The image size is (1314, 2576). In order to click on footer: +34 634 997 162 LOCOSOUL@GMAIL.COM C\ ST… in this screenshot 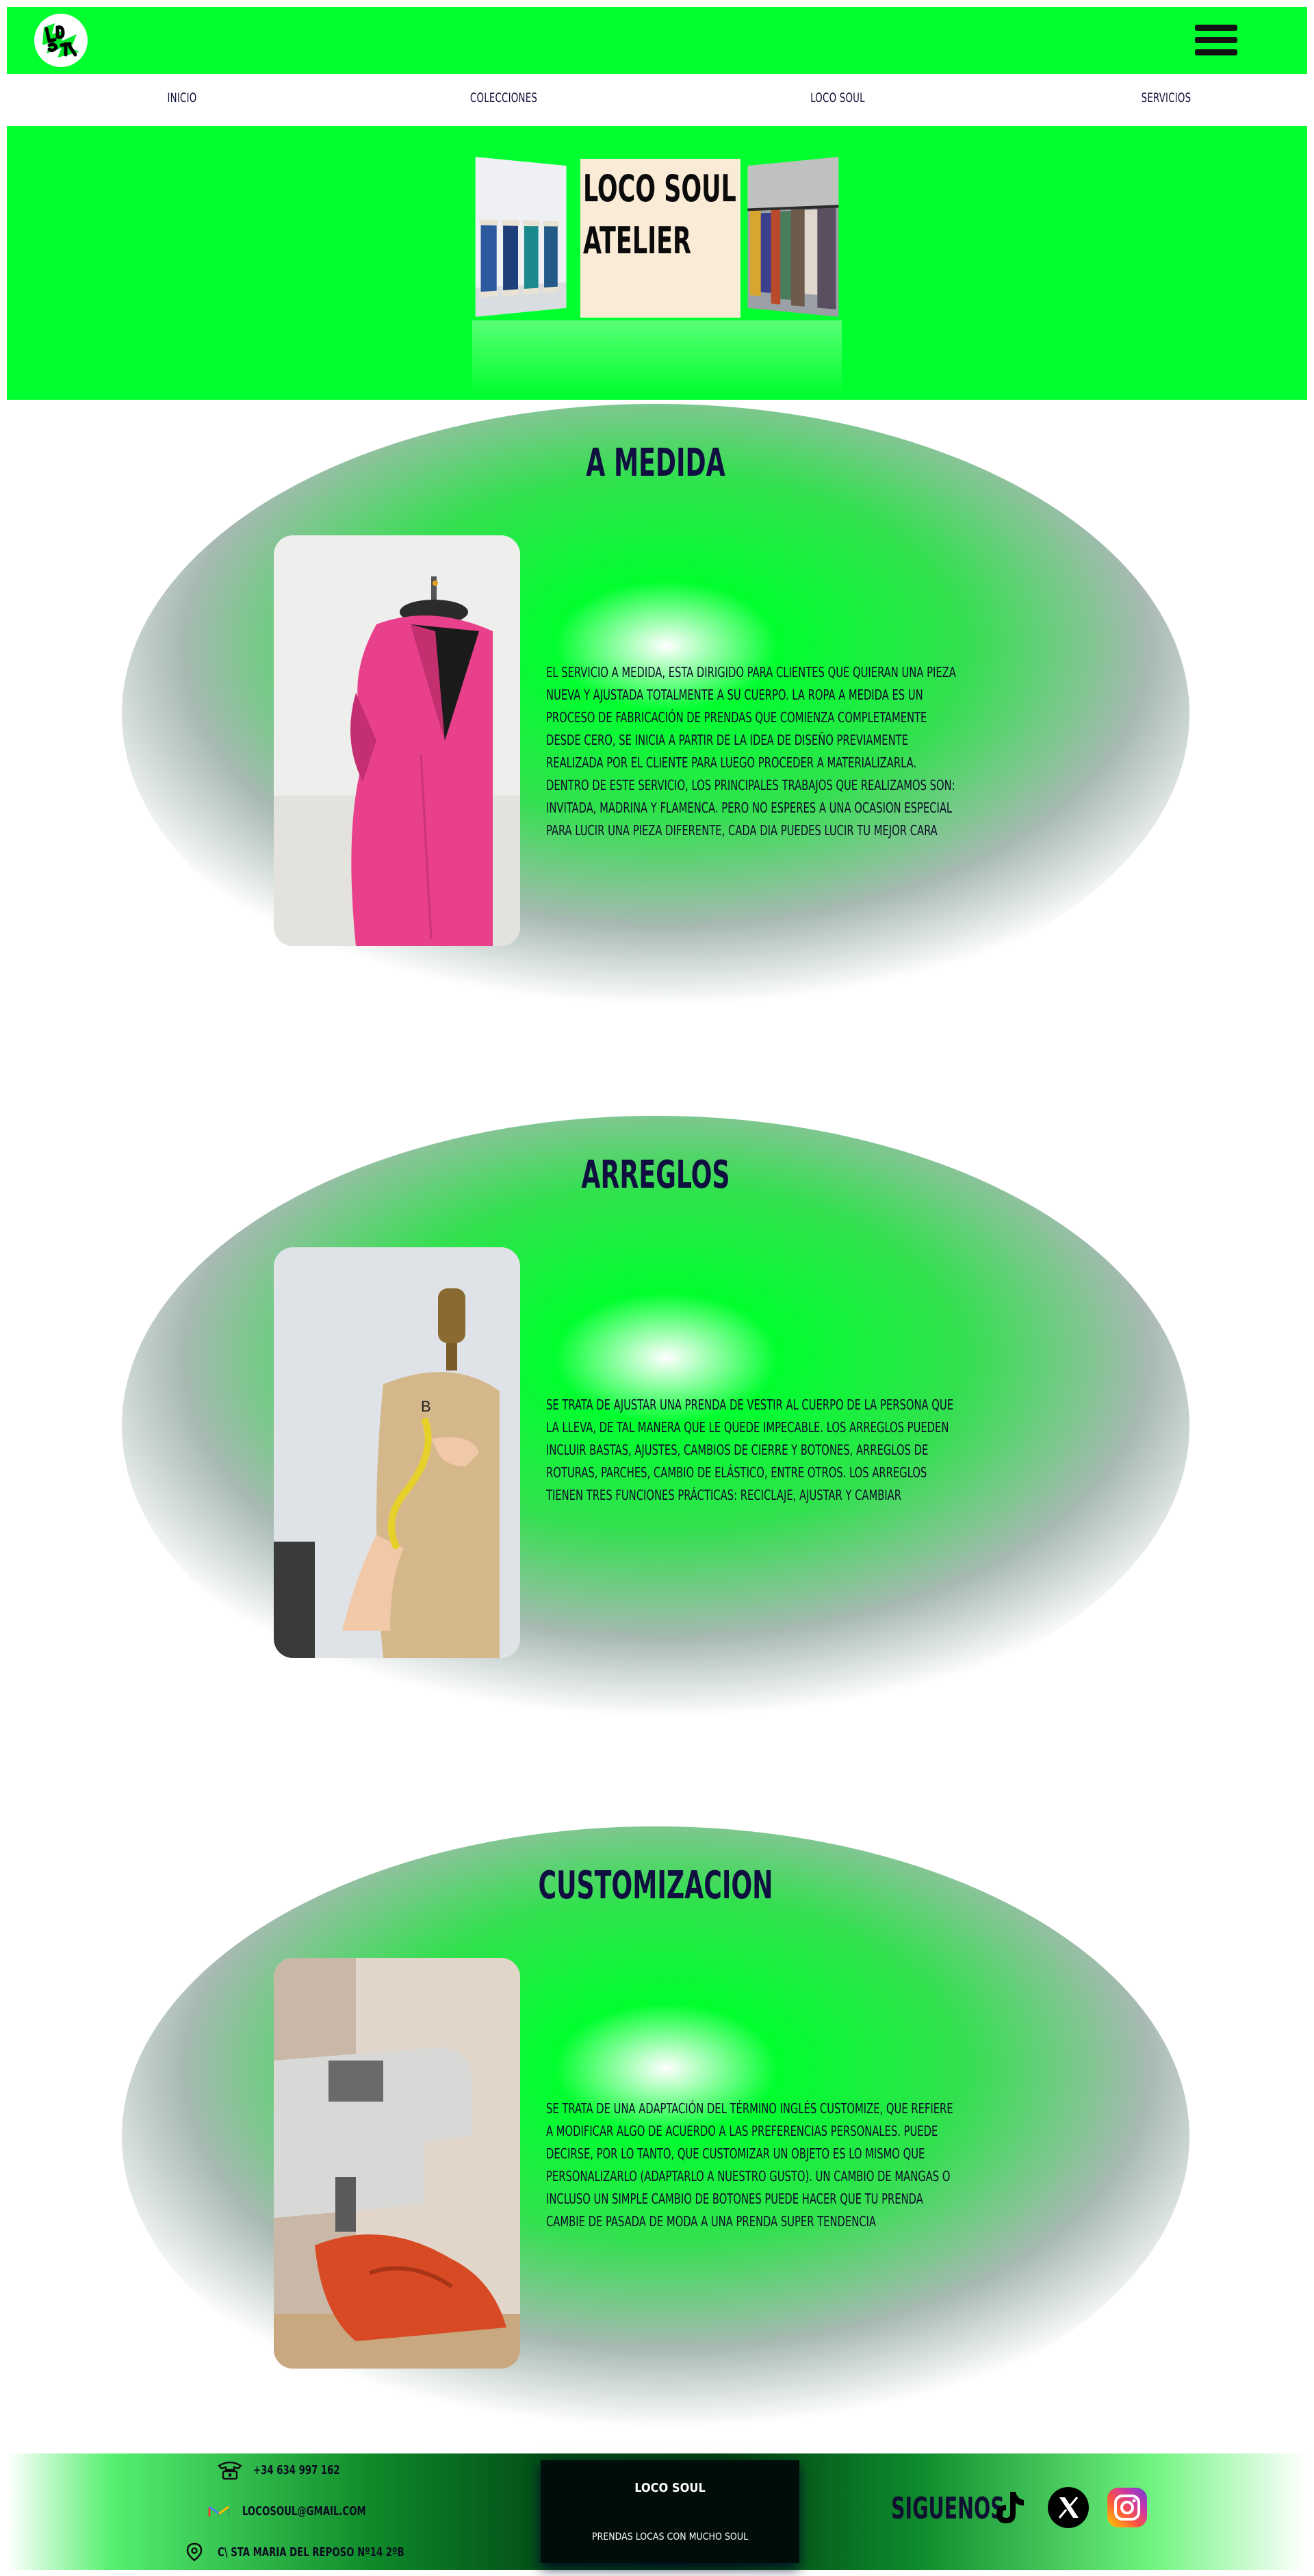, I will do `click(657, 2511)`.